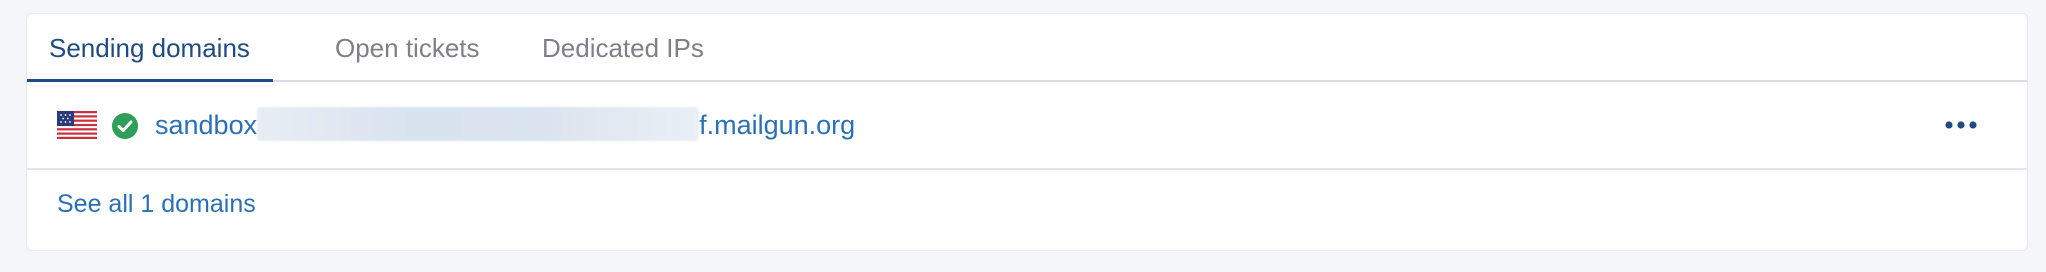  I want to click on tab-open-tickets: Open tickets, so click(408, 48).